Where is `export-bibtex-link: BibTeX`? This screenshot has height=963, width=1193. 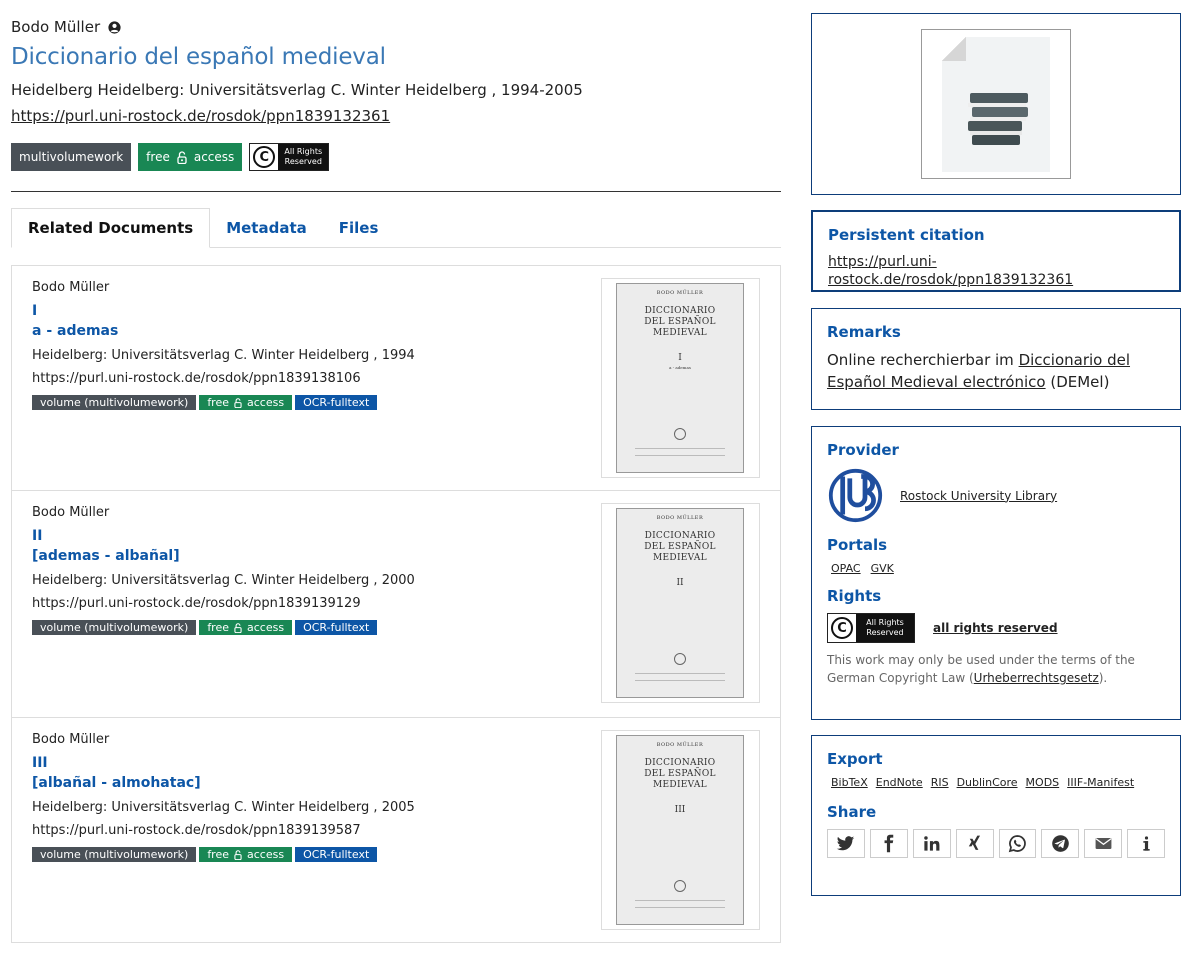 export-bibtex-link: BibTeX is located at coordinates (849, 782).